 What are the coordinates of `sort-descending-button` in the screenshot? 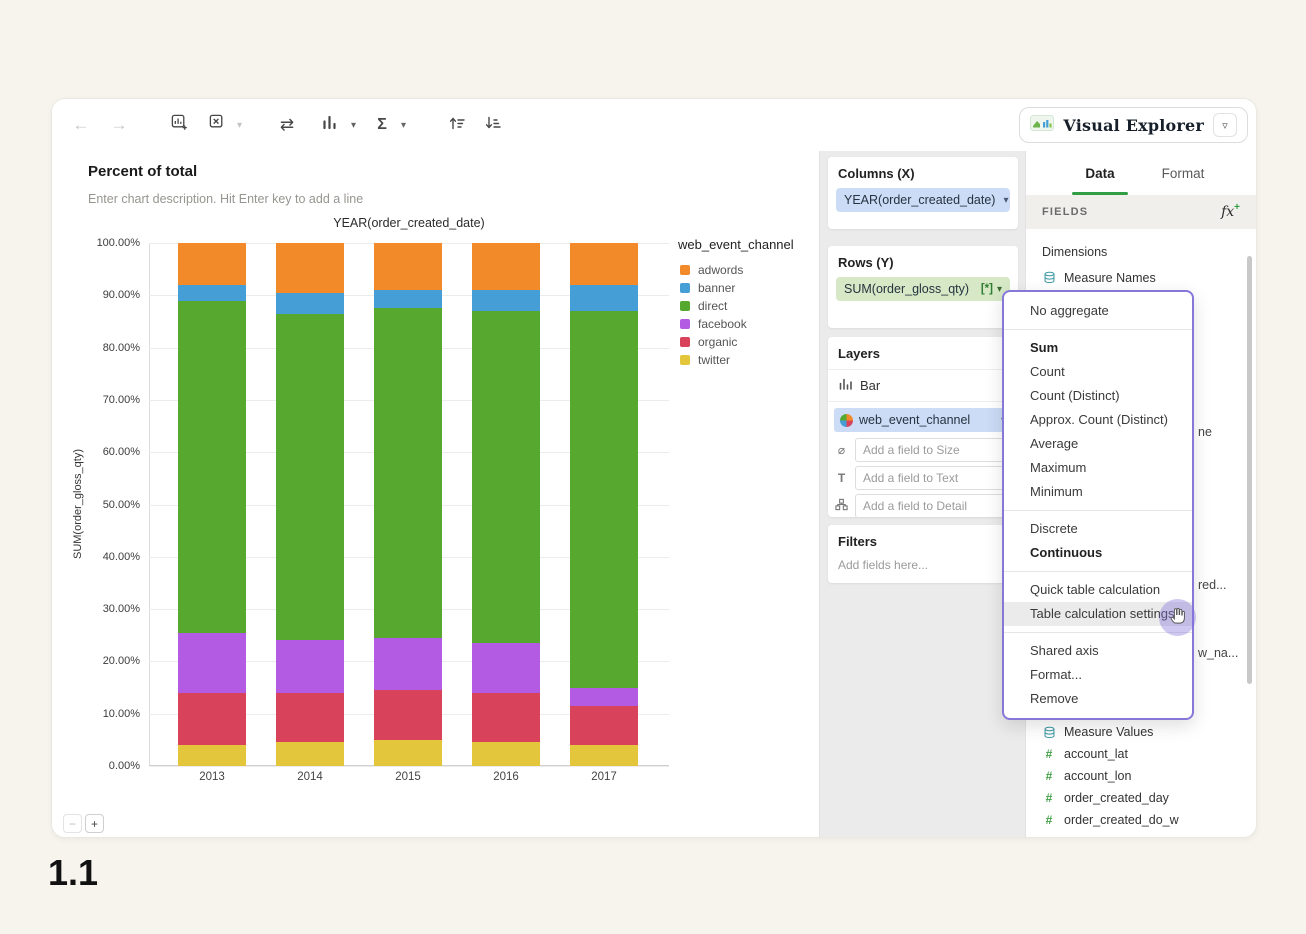 It's located at (493, 125).